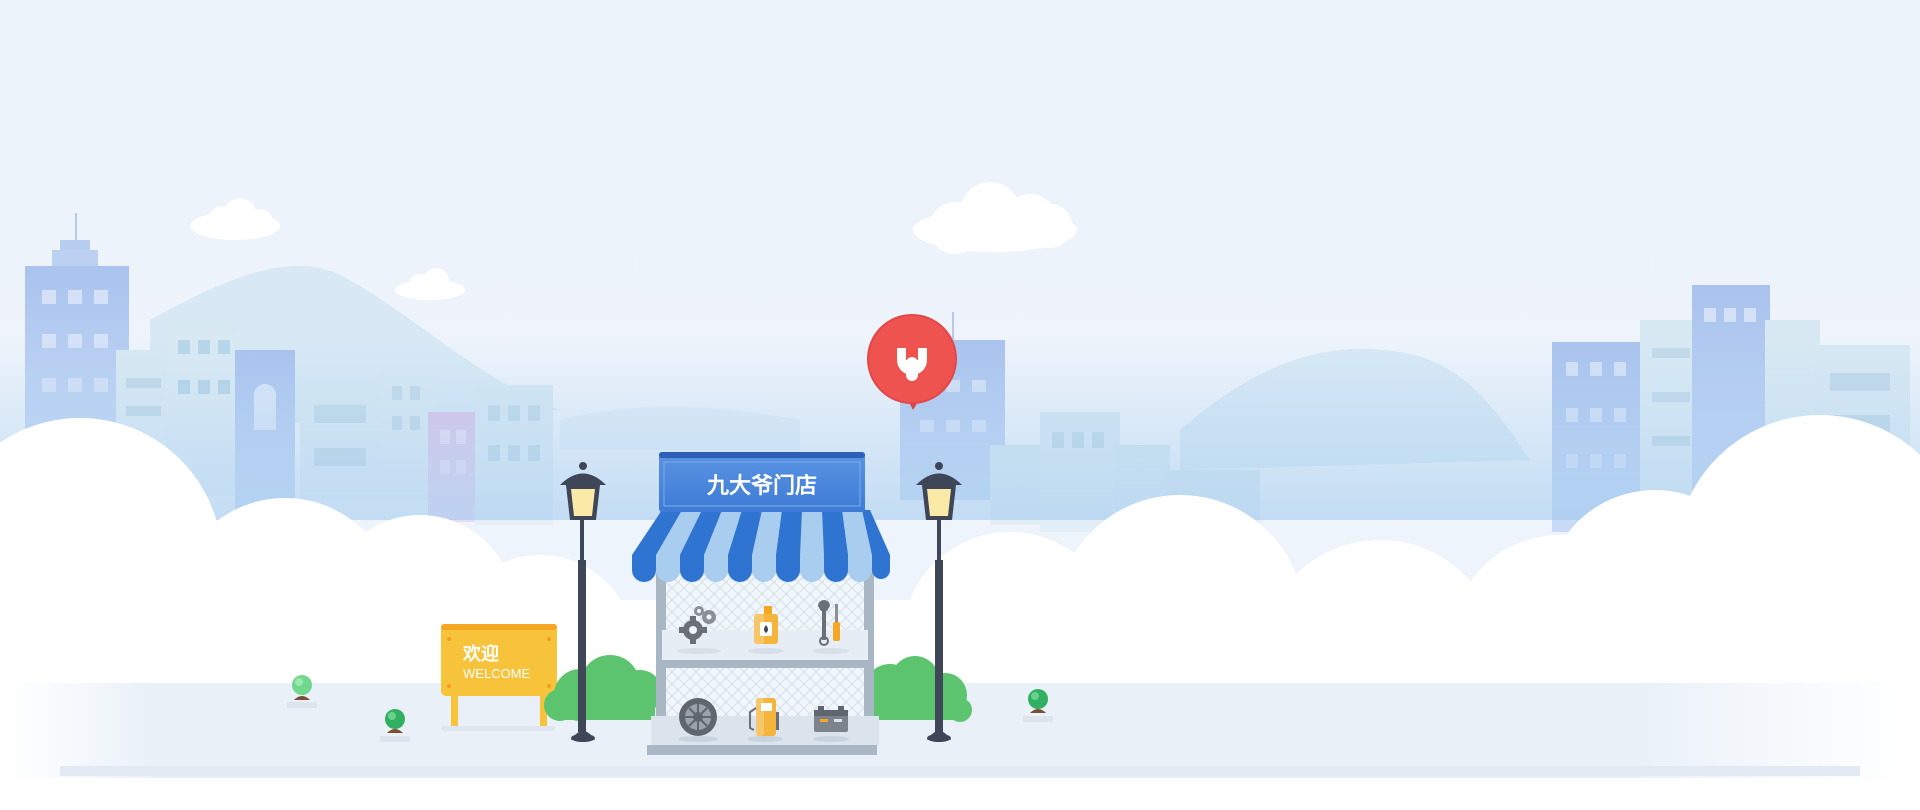 This screenshot has width=1920, height=810. What do you see at coordinates (761, 546) in the screenshot?
I see `awning` at bounding box center [761, 546].